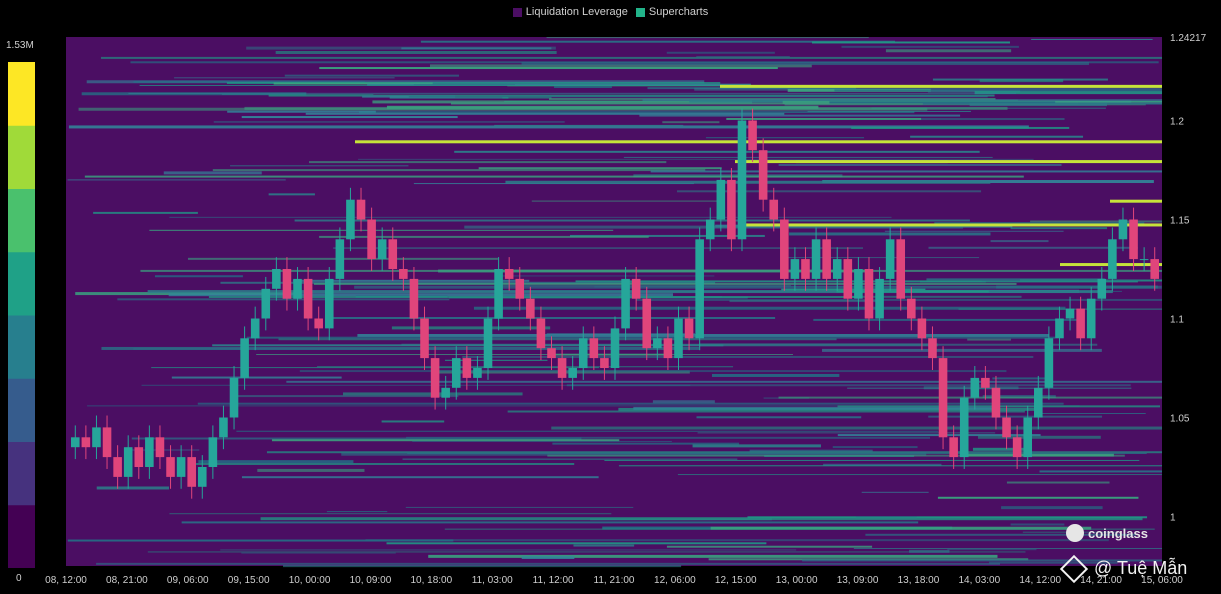 The width and height of the screenshot is (1221, 594). What do you see at coordinates (553, 580) in the screenshot?
I see `x-tick-label: 11, 12:00` at bounding box center [553, 580].